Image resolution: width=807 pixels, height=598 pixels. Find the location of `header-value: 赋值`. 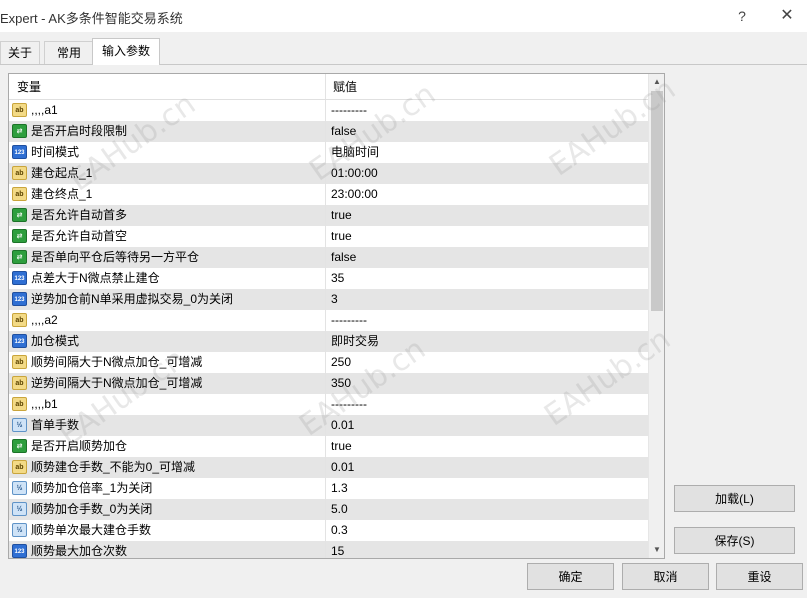

header-value: 赋值 is located at coordinates (345, 86).